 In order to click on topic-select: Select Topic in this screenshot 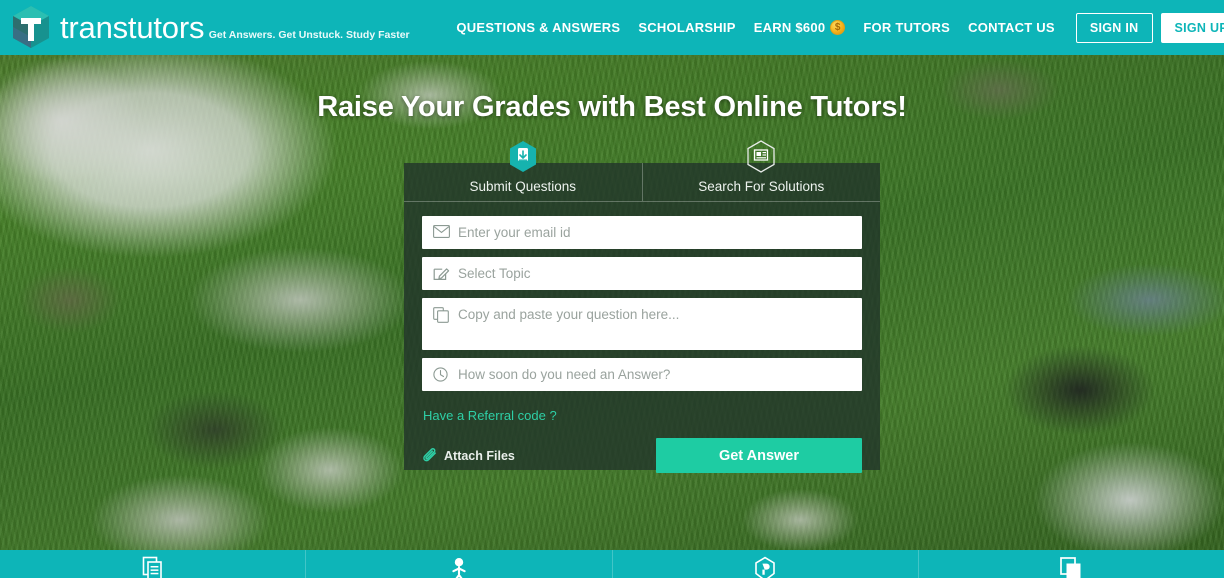, I will do `click(642, 273)`.